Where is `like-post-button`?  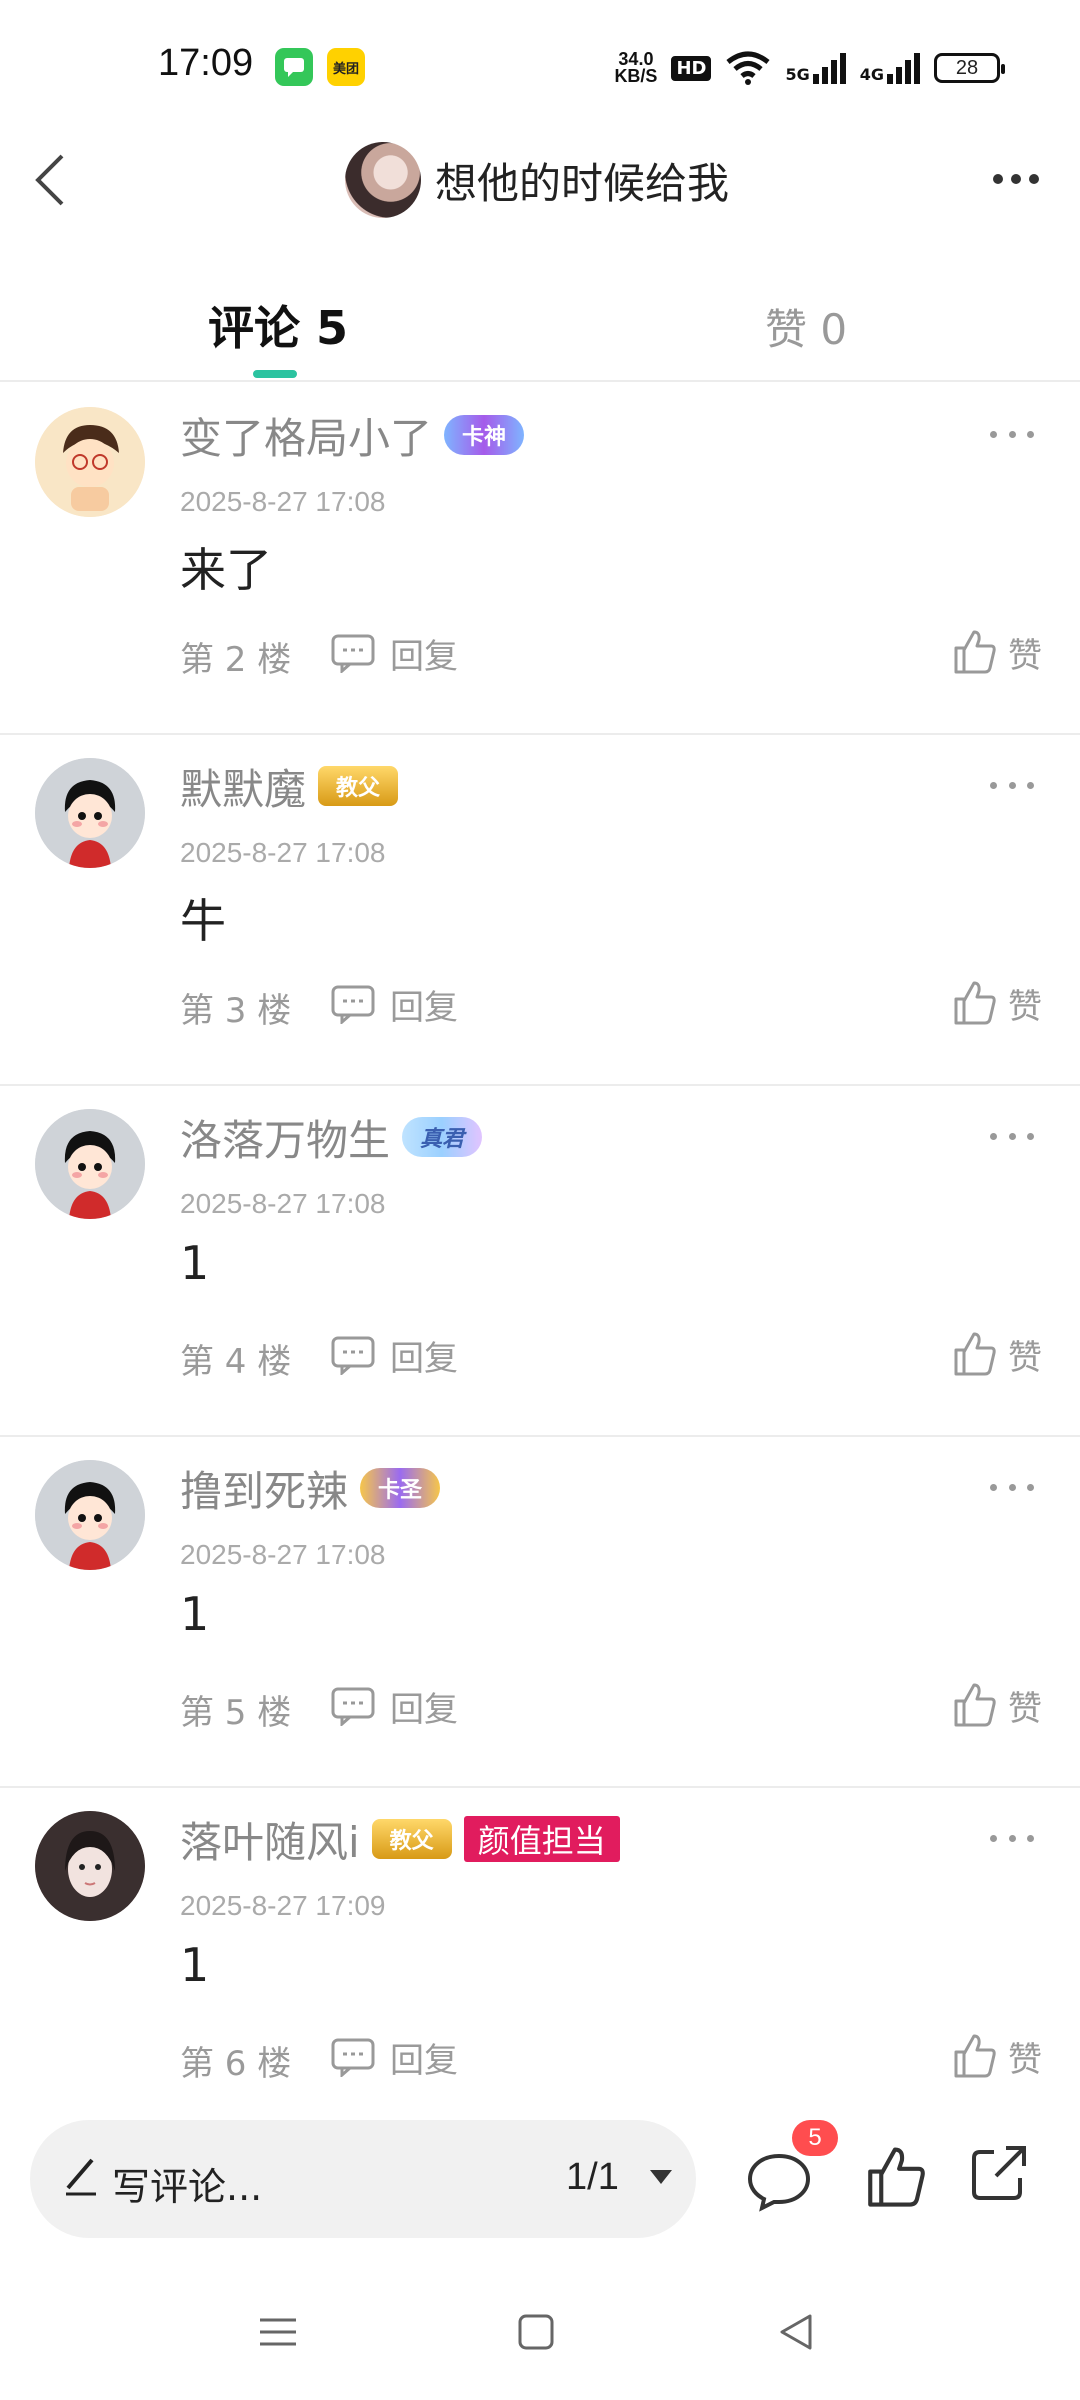 like-post-button is located at coordinates (895, 2177).